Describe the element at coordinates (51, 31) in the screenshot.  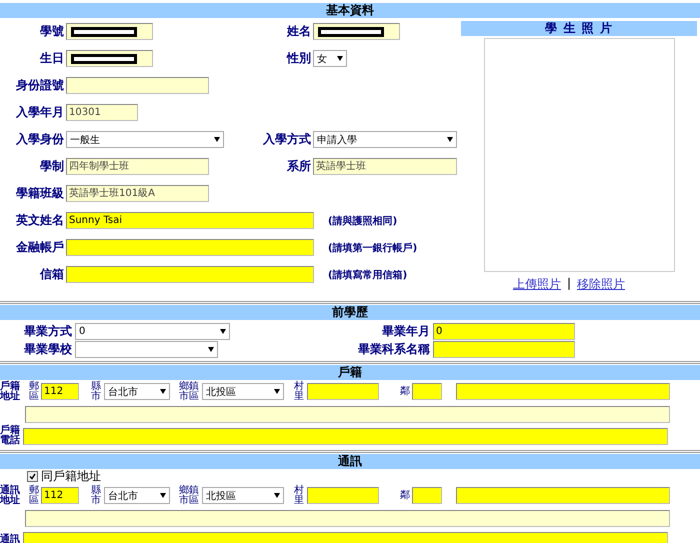
I see `field-label: 學號` at that location.